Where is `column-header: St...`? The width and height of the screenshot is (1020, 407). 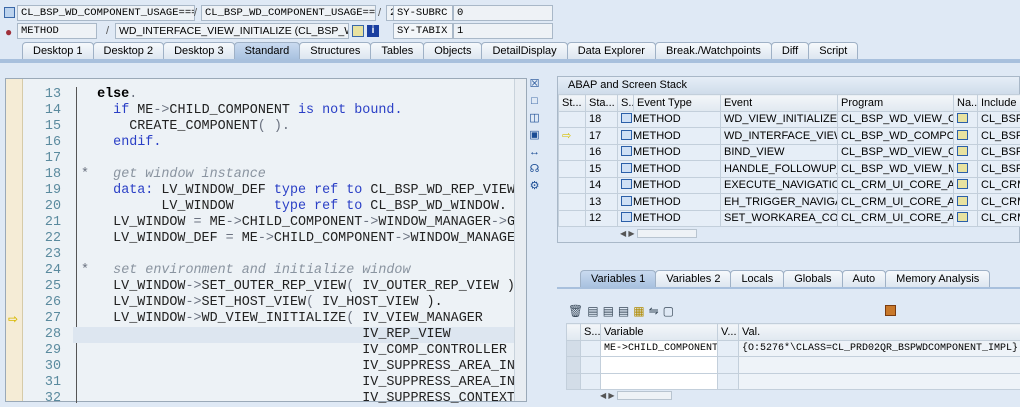 column-header: St... is located at coordinates (572, 103).